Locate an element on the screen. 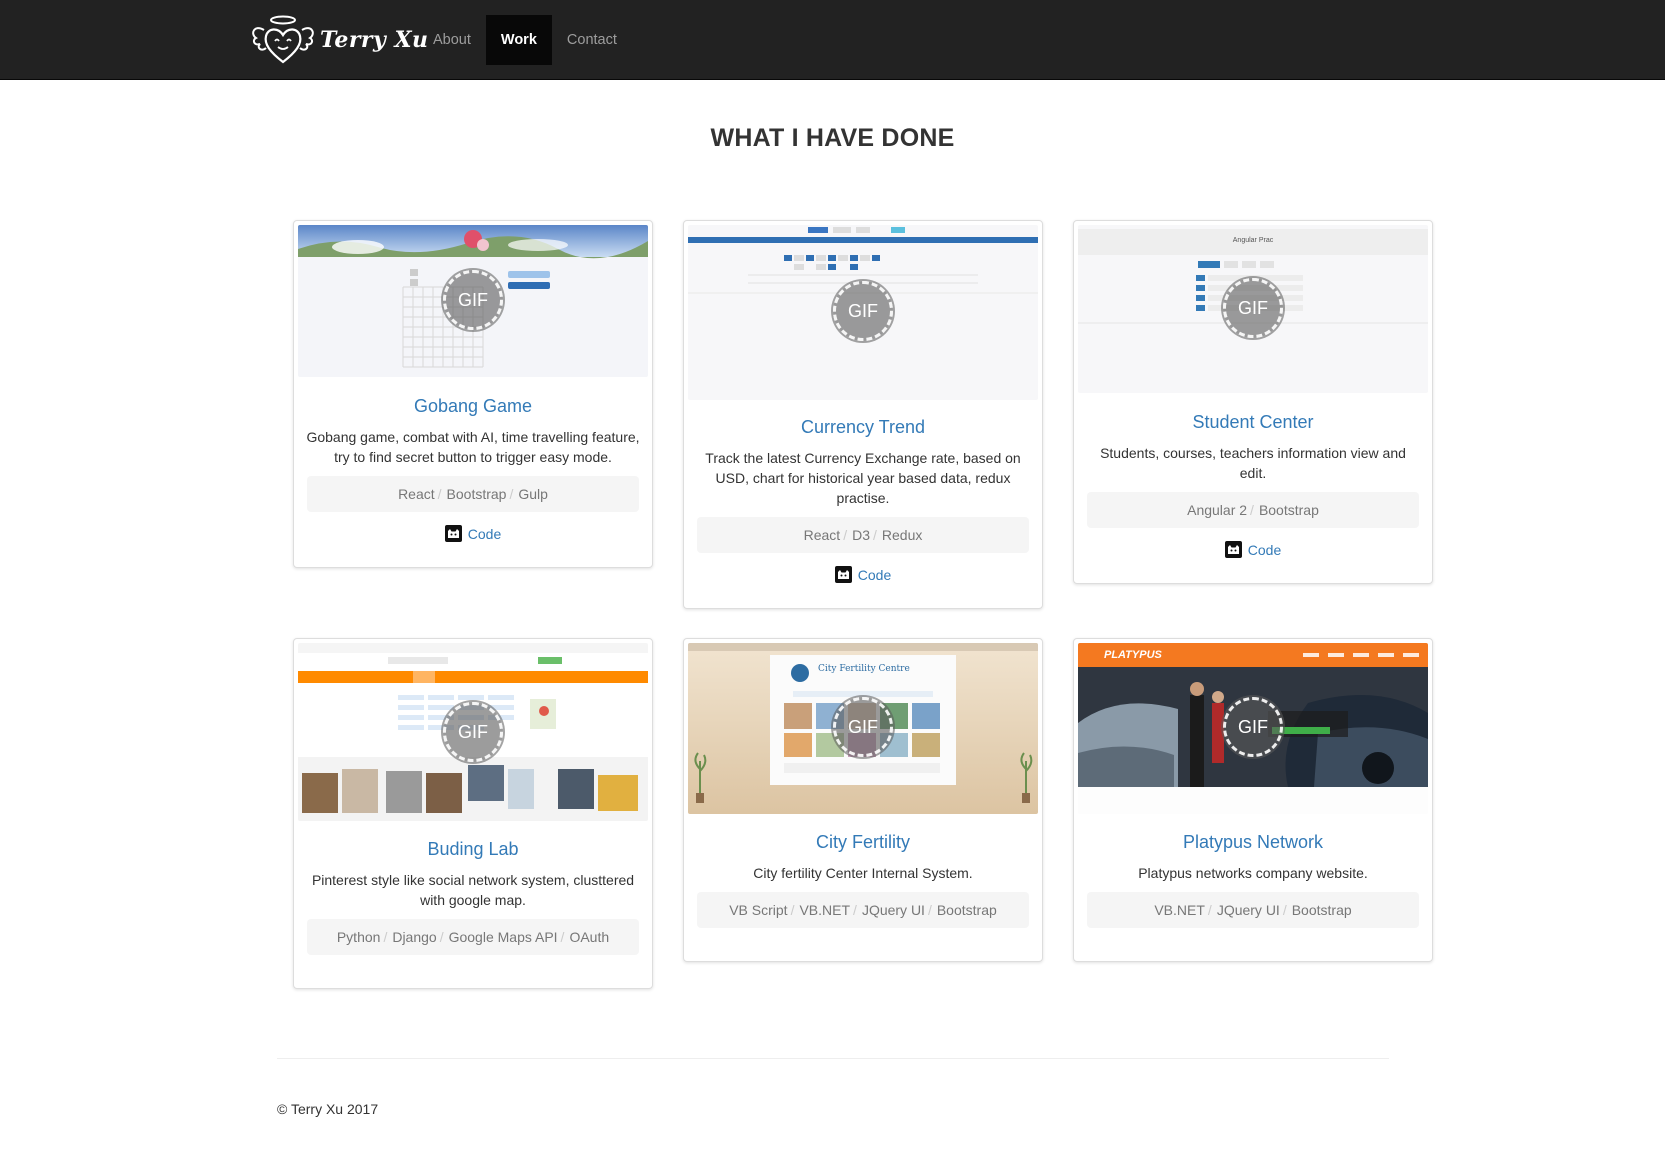 The image size is (1665, 1169). tech-tags: VB Script / VB.NET / JQuery UI / Bootstrap is located at coordinates (863, 910).